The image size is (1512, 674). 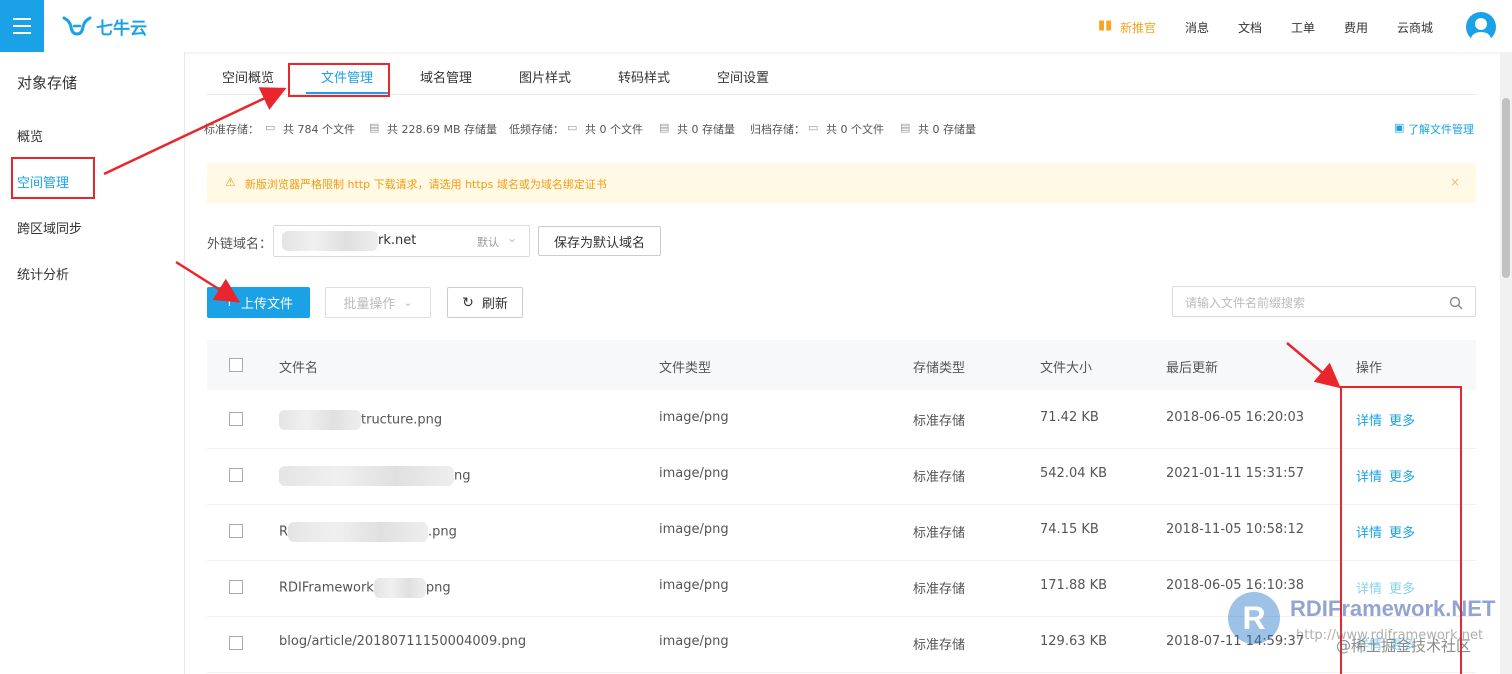 I want to click on folder-icon: ▭, so click(x=572, y=127).